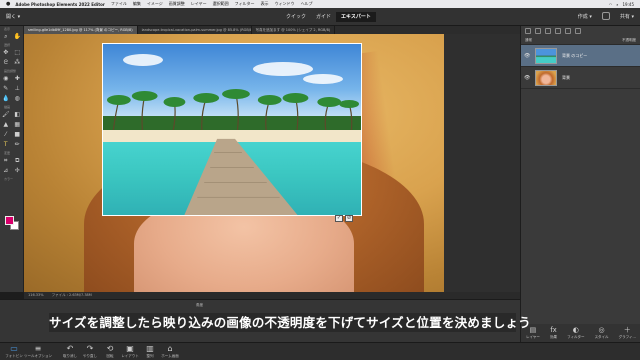  What do you see at coordinates (150, 348) in the screenshot?
I see `organizer-icon: ▥` at bounding box center [150, 348].